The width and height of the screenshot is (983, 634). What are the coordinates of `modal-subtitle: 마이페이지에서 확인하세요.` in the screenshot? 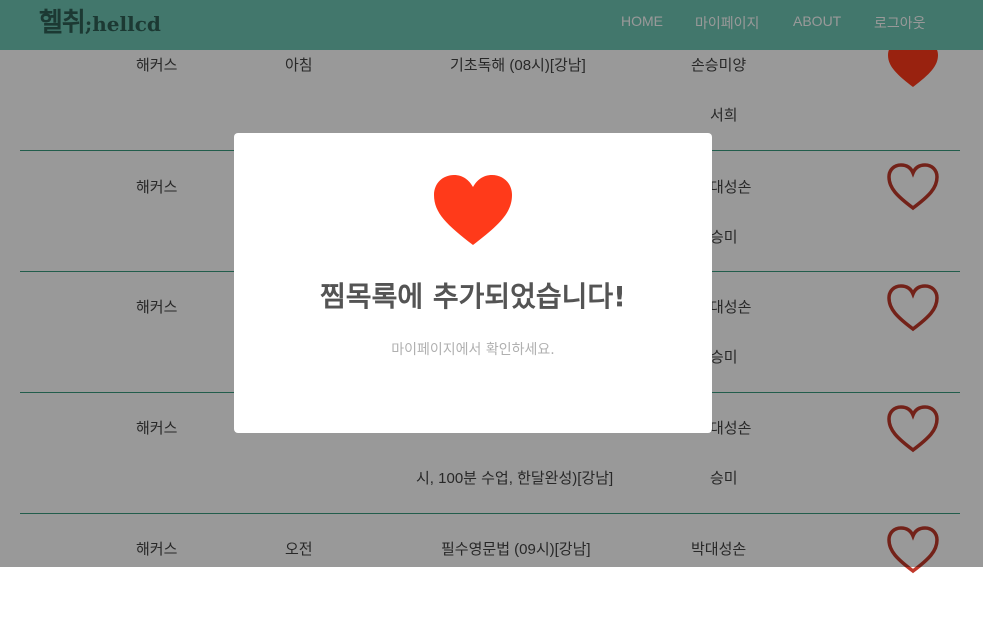 It's located at (473, 350).